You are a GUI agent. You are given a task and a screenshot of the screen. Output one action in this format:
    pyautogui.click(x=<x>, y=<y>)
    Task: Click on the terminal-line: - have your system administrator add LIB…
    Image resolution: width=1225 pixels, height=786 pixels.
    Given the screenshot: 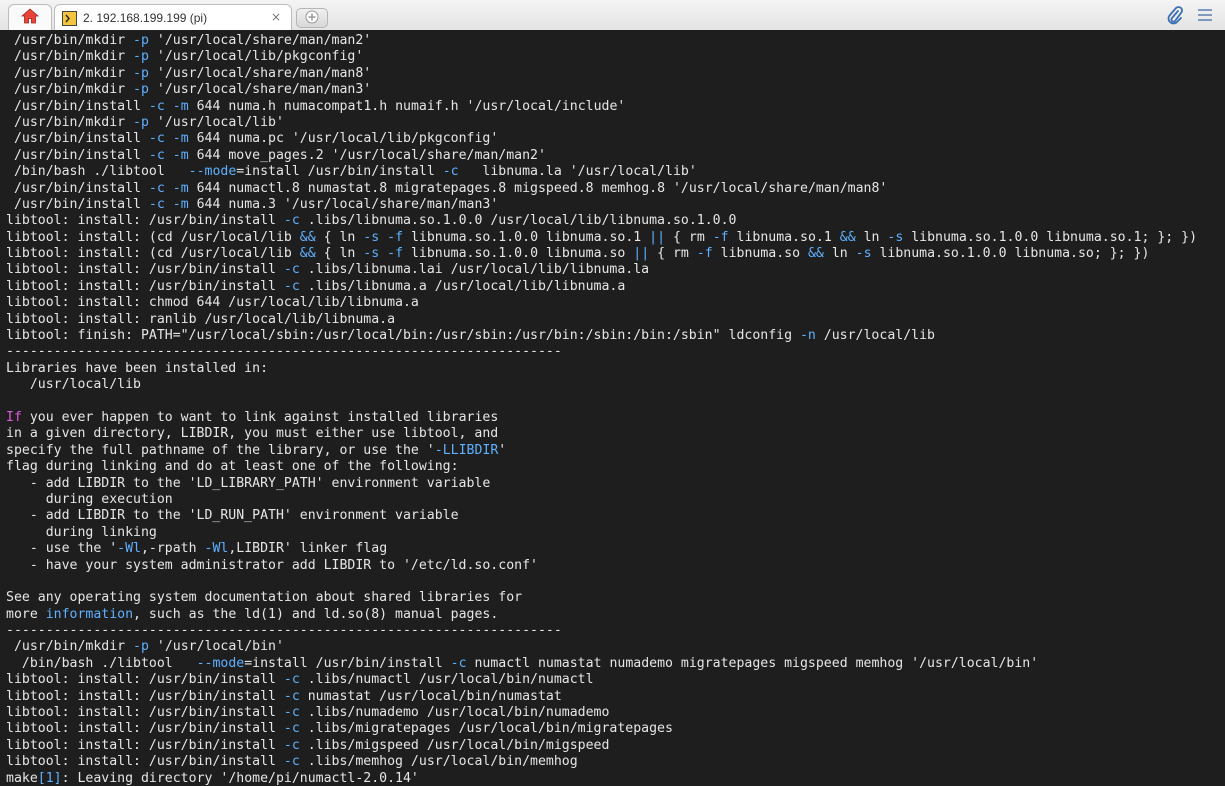 What is the action you would take?
    pyautogui.click(x=615, y=566)
    